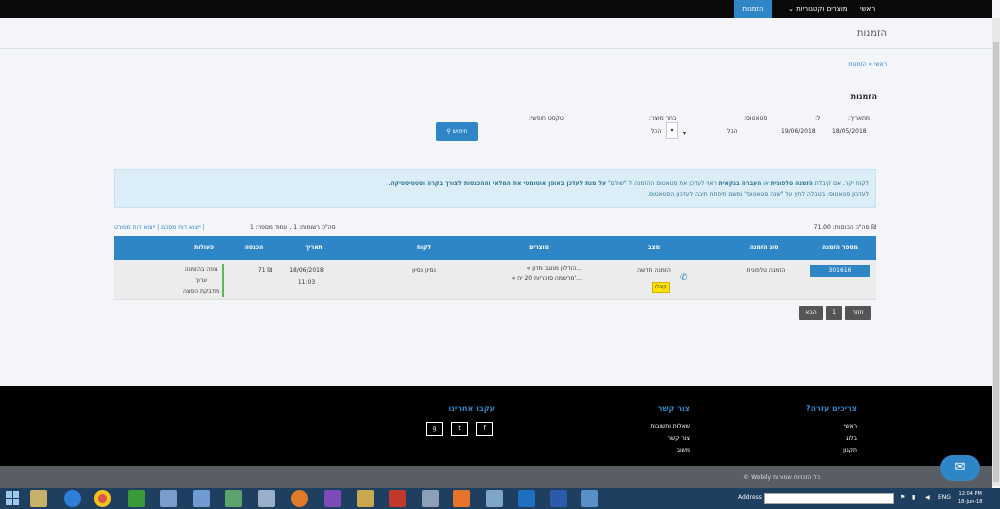  What do you see at coordinates (996, 262) in the screenshot?
I see `scrollbar-thumb` at bounding box center [996, 262].